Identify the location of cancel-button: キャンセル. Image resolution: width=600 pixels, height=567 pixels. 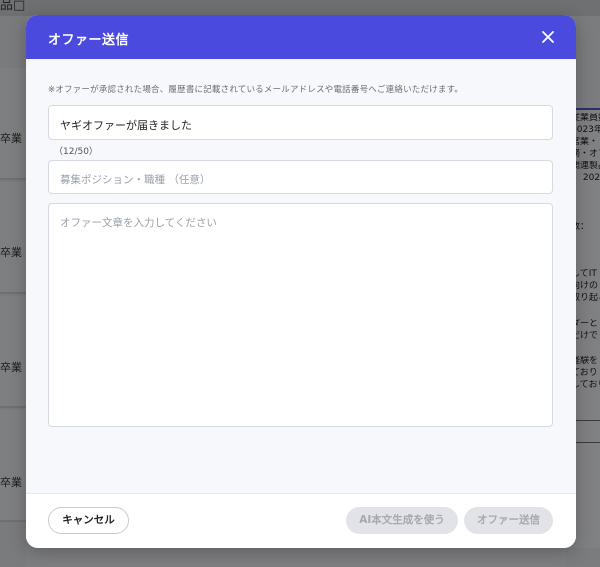
(88, 520).